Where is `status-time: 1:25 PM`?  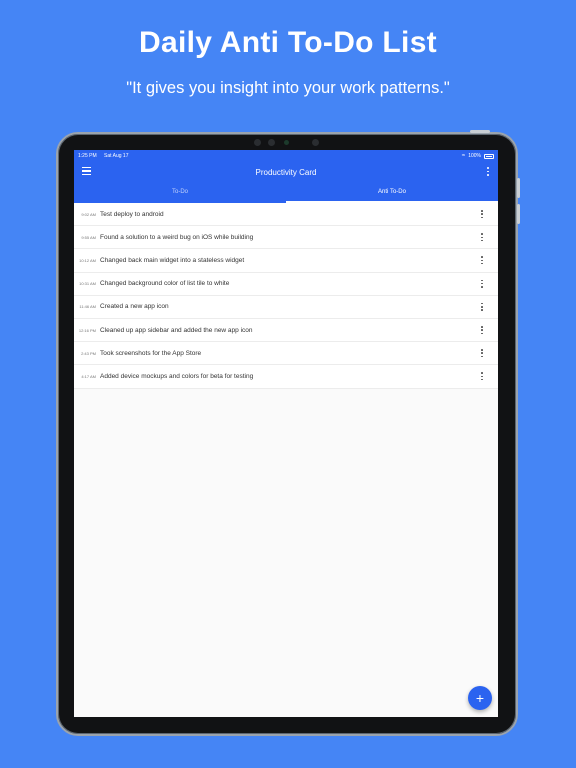 status-time: 1:25 PM is located at coordinates (87, 156).